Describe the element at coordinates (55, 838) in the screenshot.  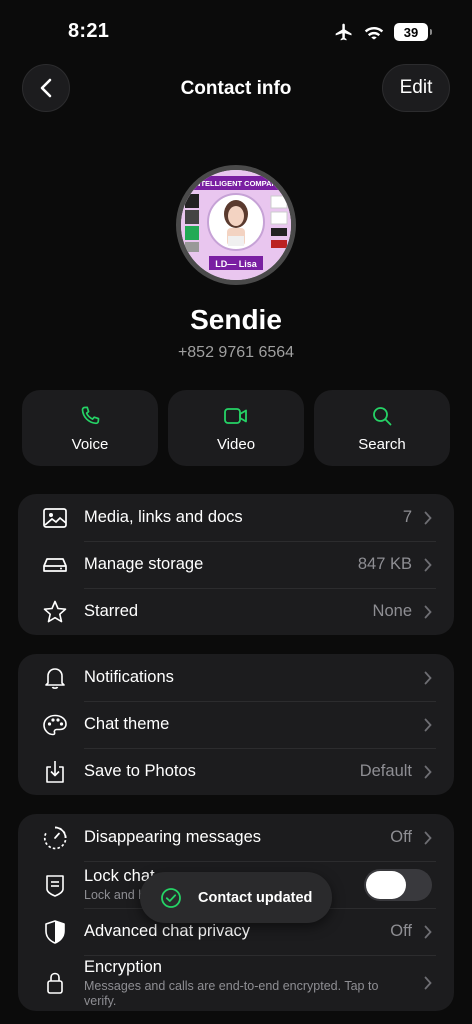
I see `timer-icon` at that location.